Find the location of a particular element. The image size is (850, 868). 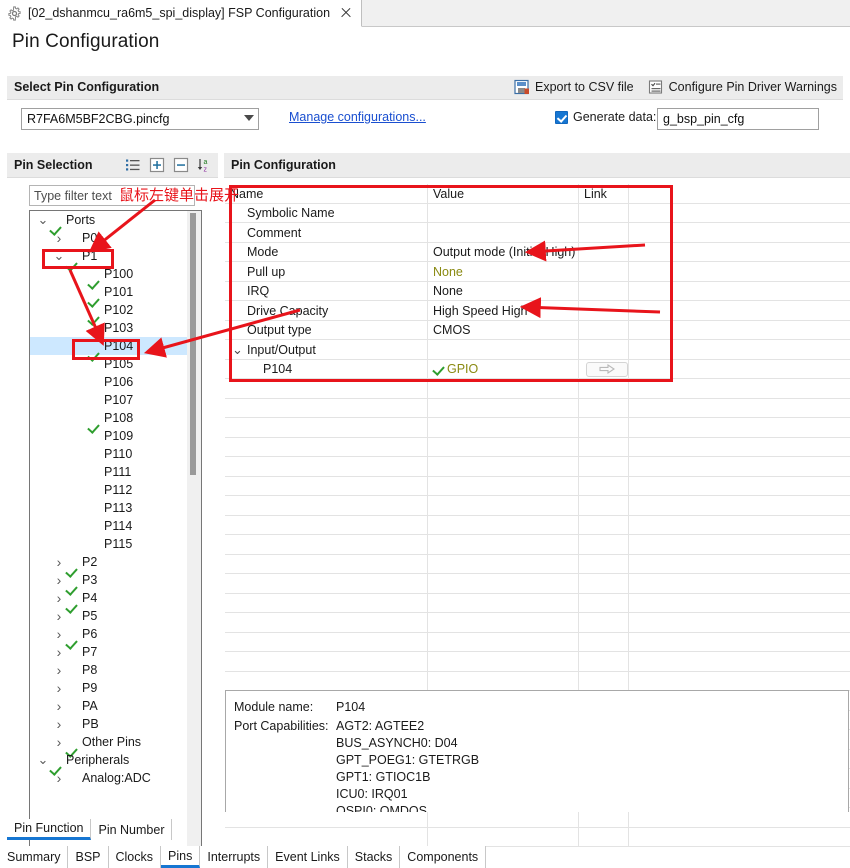

generate-data-input: g_bsp_pin_cfg is located at coordinates (738, 119).